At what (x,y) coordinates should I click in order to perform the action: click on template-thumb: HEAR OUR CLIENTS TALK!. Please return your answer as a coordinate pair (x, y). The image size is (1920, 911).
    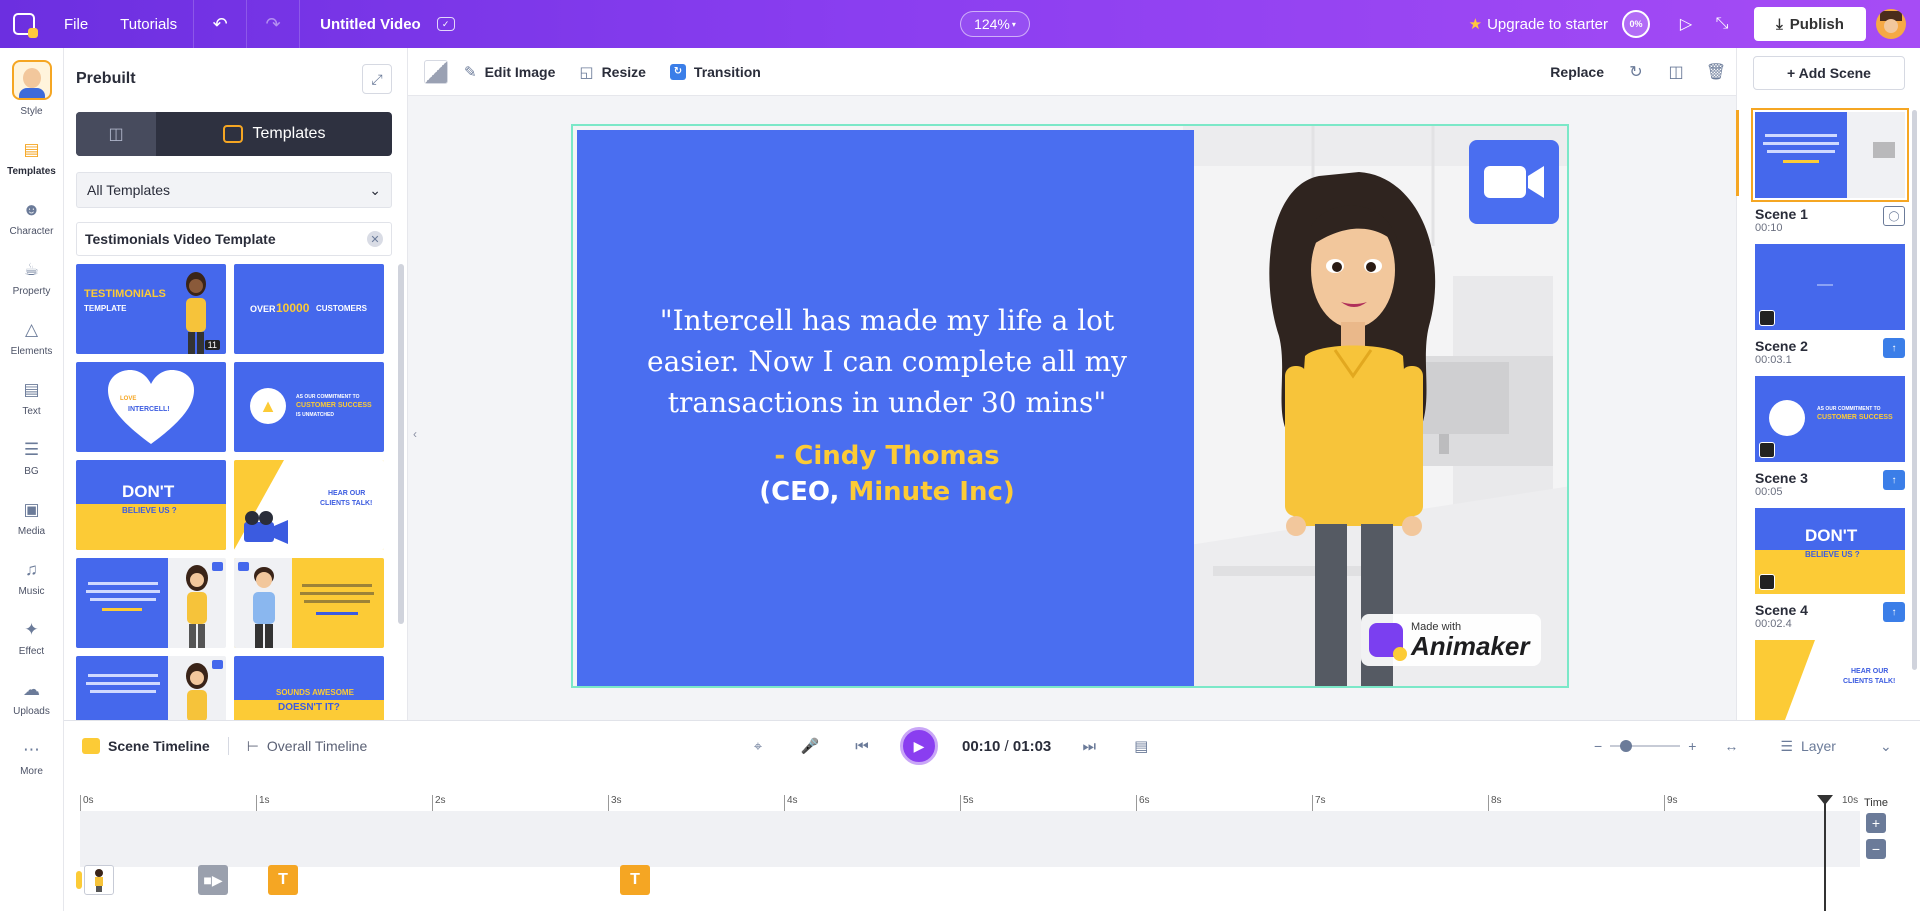
    Looking at the image, I should click on (309, 505).